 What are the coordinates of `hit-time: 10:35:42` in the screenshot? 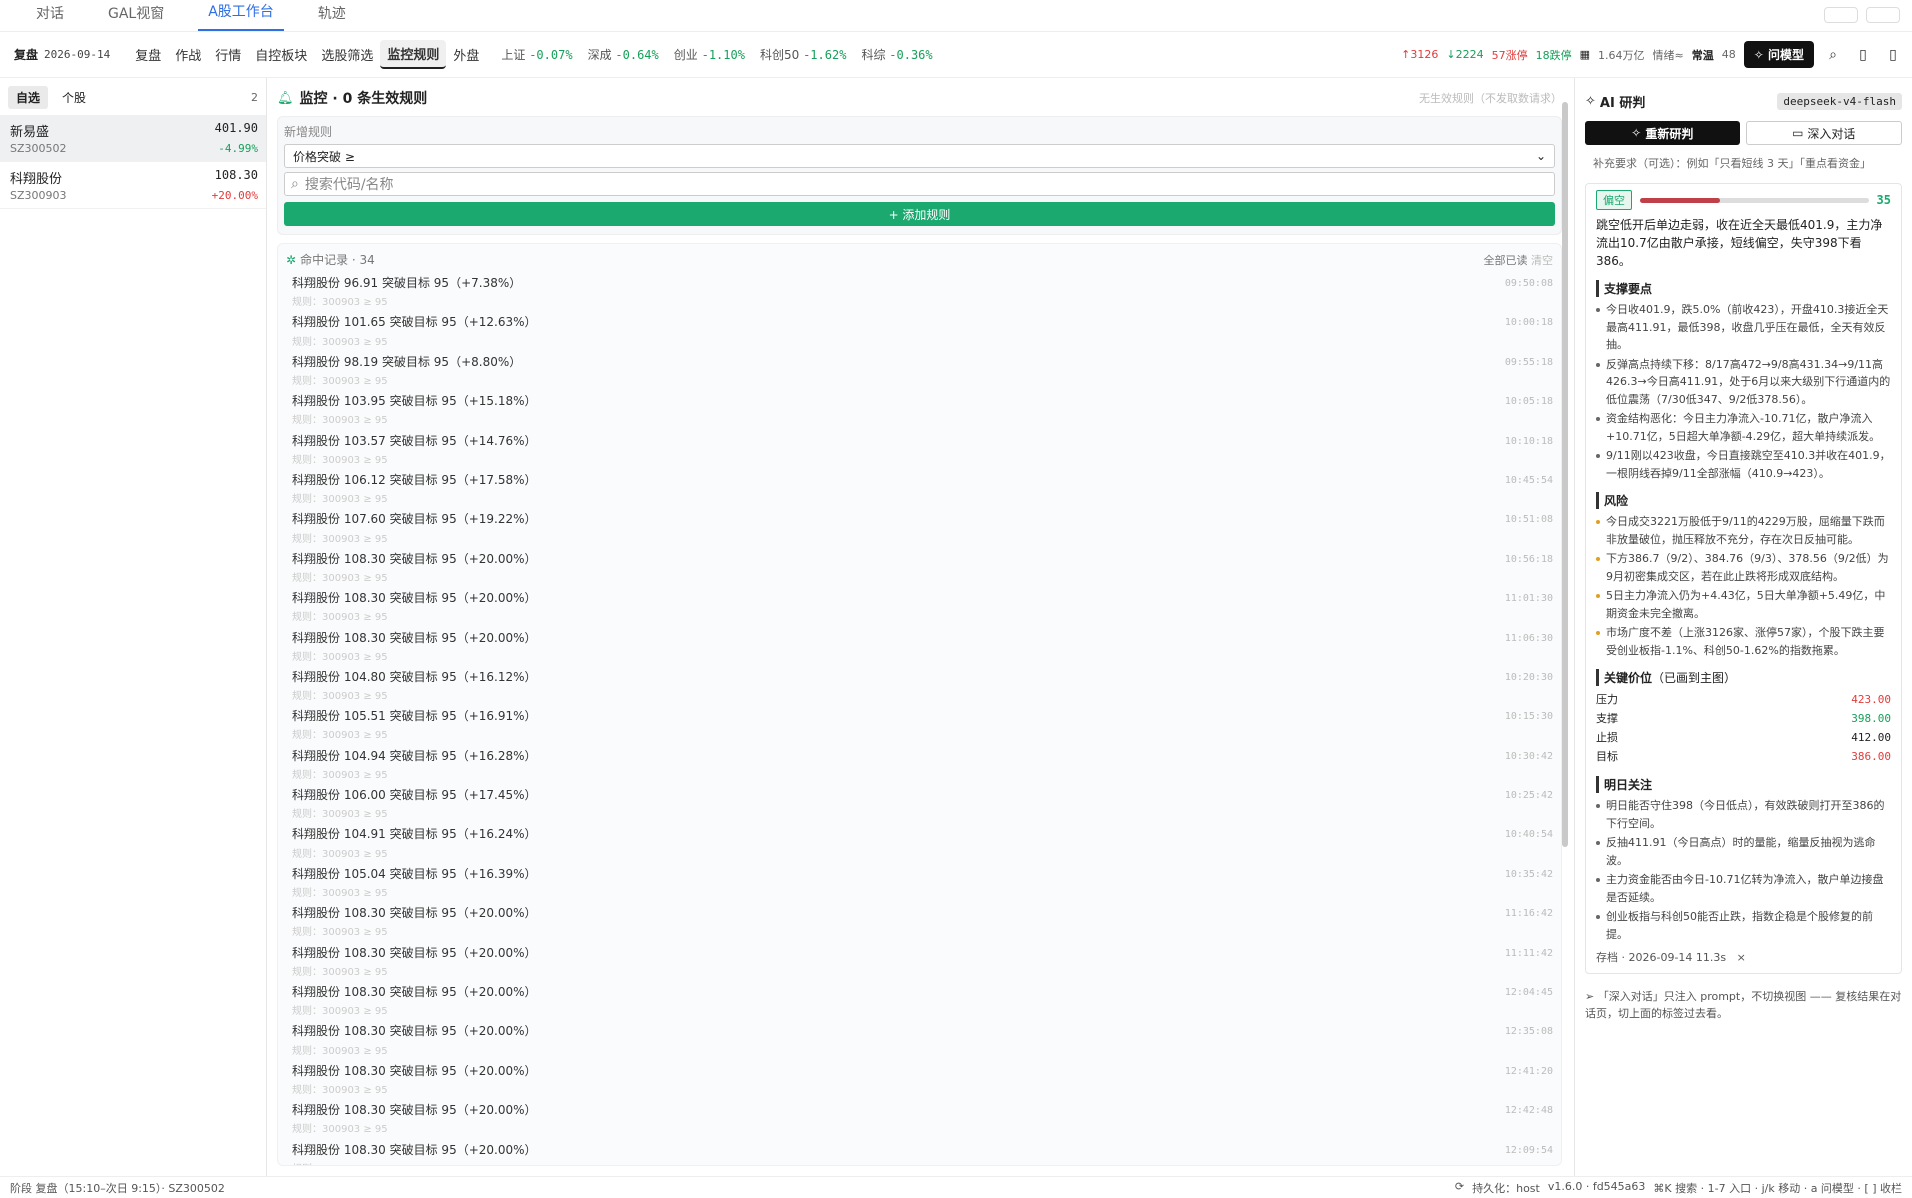 It's located at (1528, 874).